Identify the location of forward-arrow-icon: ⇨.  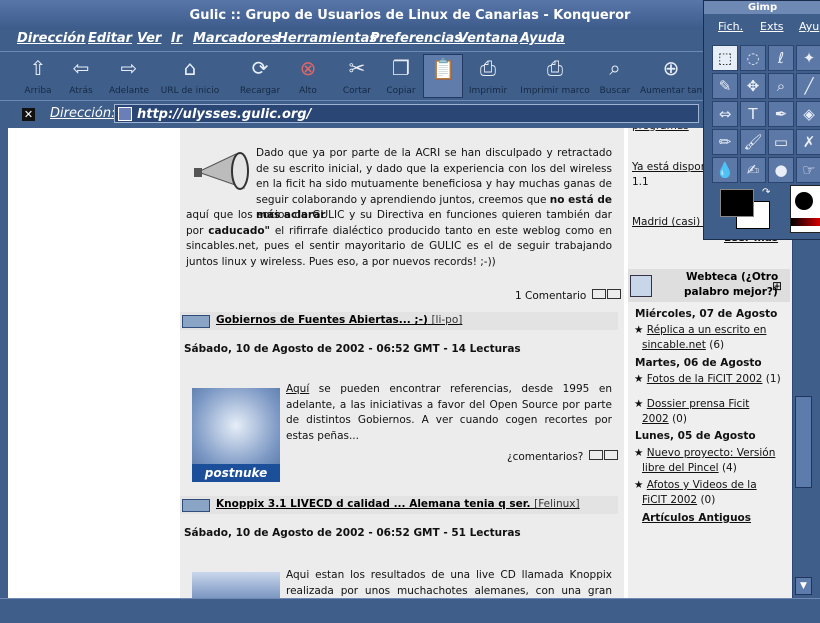
(129, 68).